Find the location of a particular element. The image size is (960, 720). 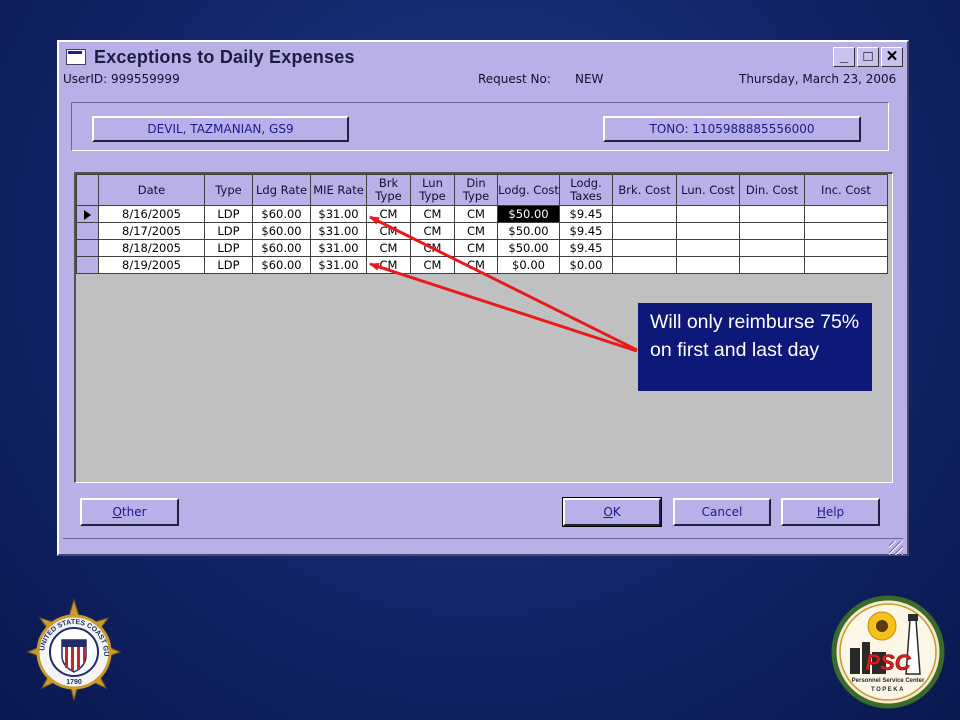

app-icon is located at coordinates (76, 57).